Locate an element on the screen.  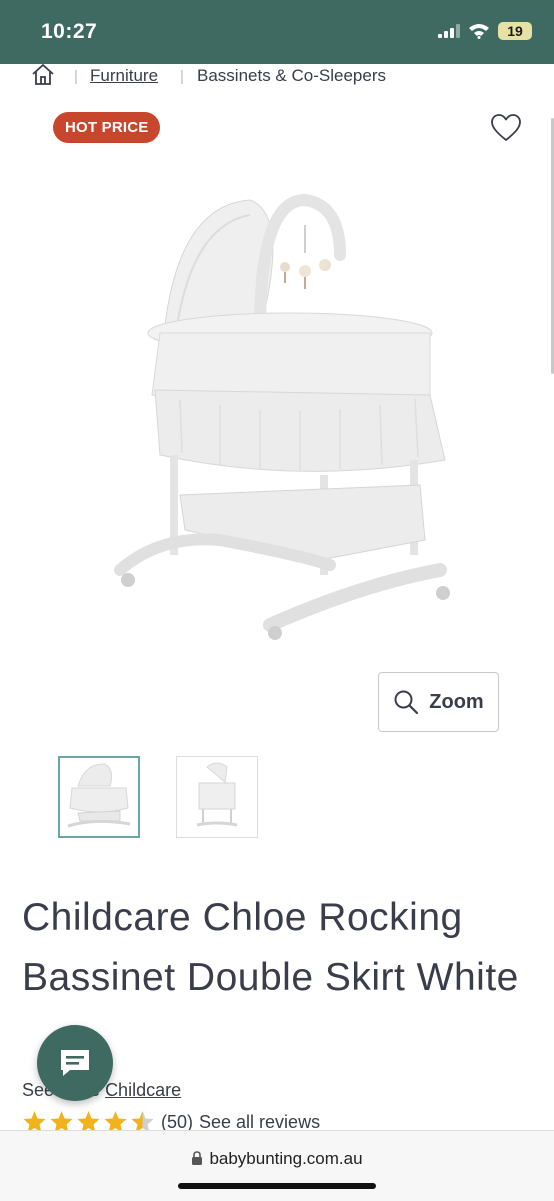
status-icons: 19 is located at coordinates (485, 31).